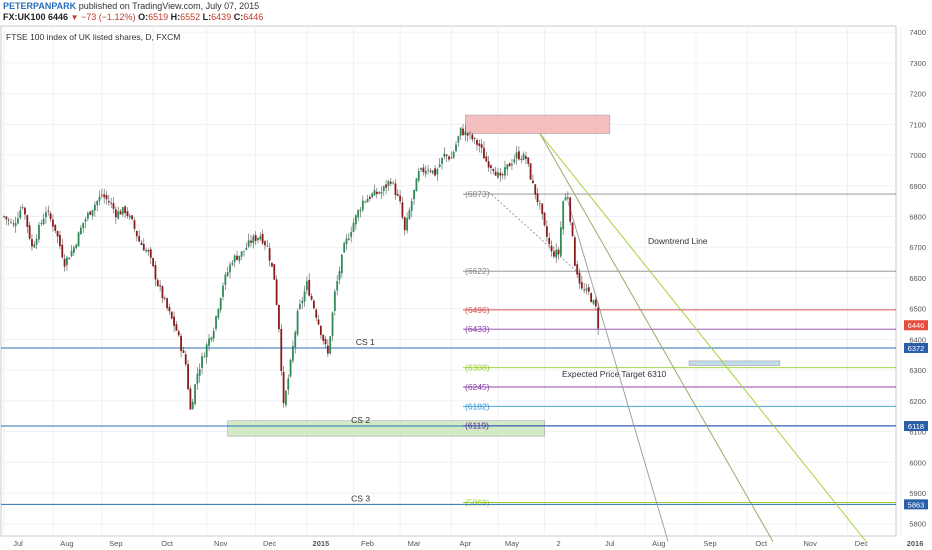 The image size is (932, 550). I want to click on x-tick-label: Mar, so click(414, 543).